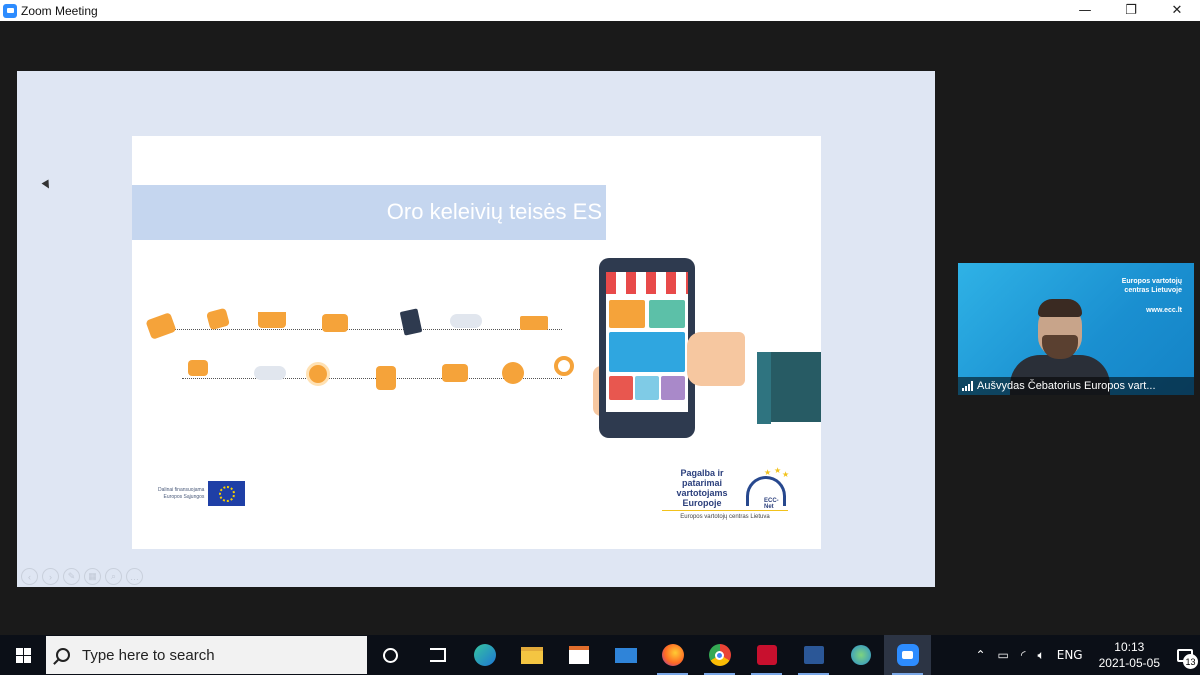 This screenshot has height=675, width=1200. What do you see at coordinates (1164, 310) in the screenshot?
I see `video-bg-url: www.ecc.lt` at bounding box center [1164, 310].